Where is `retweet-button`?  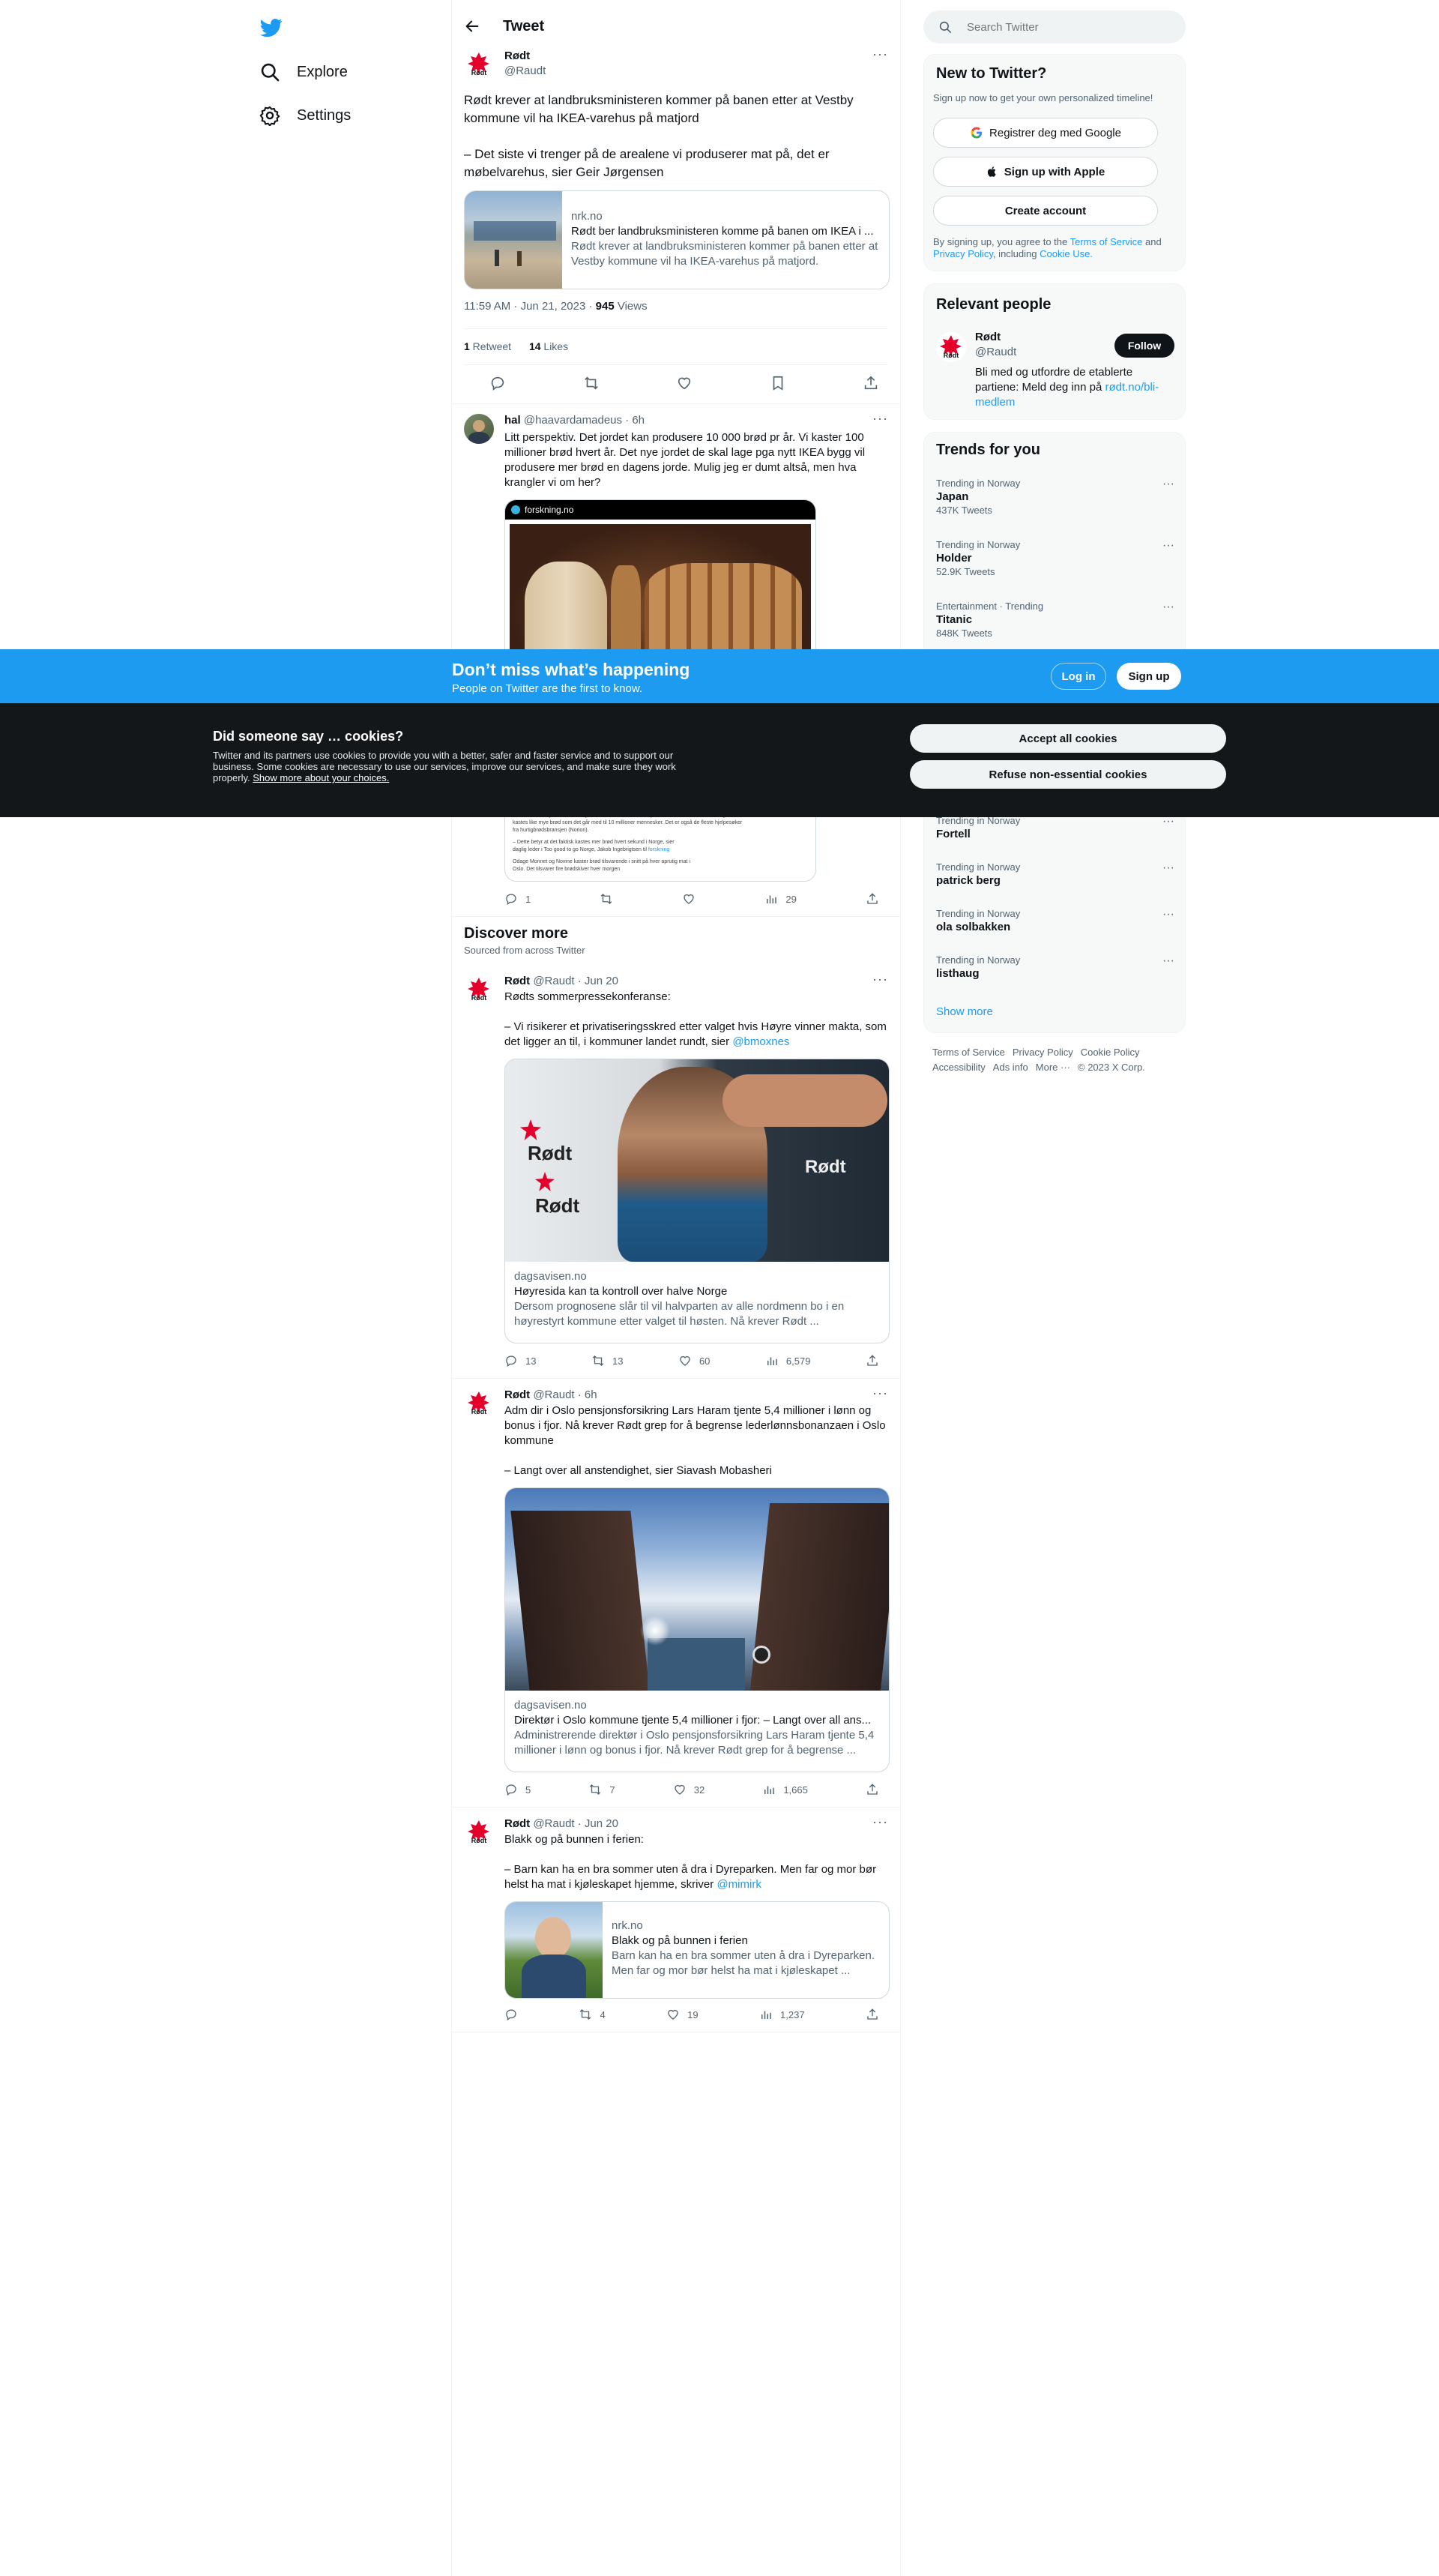
retweet-button is located at coordinates (606, 899).